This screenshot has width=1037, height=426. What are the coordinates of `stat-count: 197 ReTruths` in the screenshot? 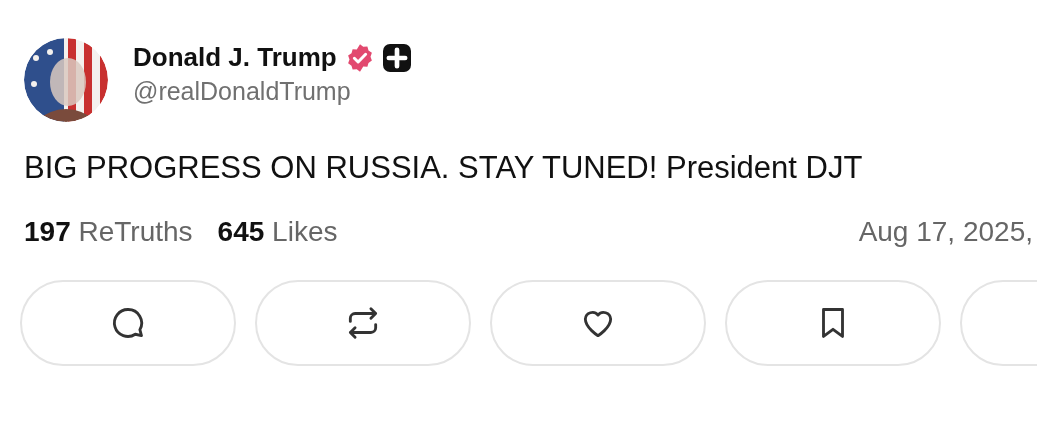 It's located at (108, 232).